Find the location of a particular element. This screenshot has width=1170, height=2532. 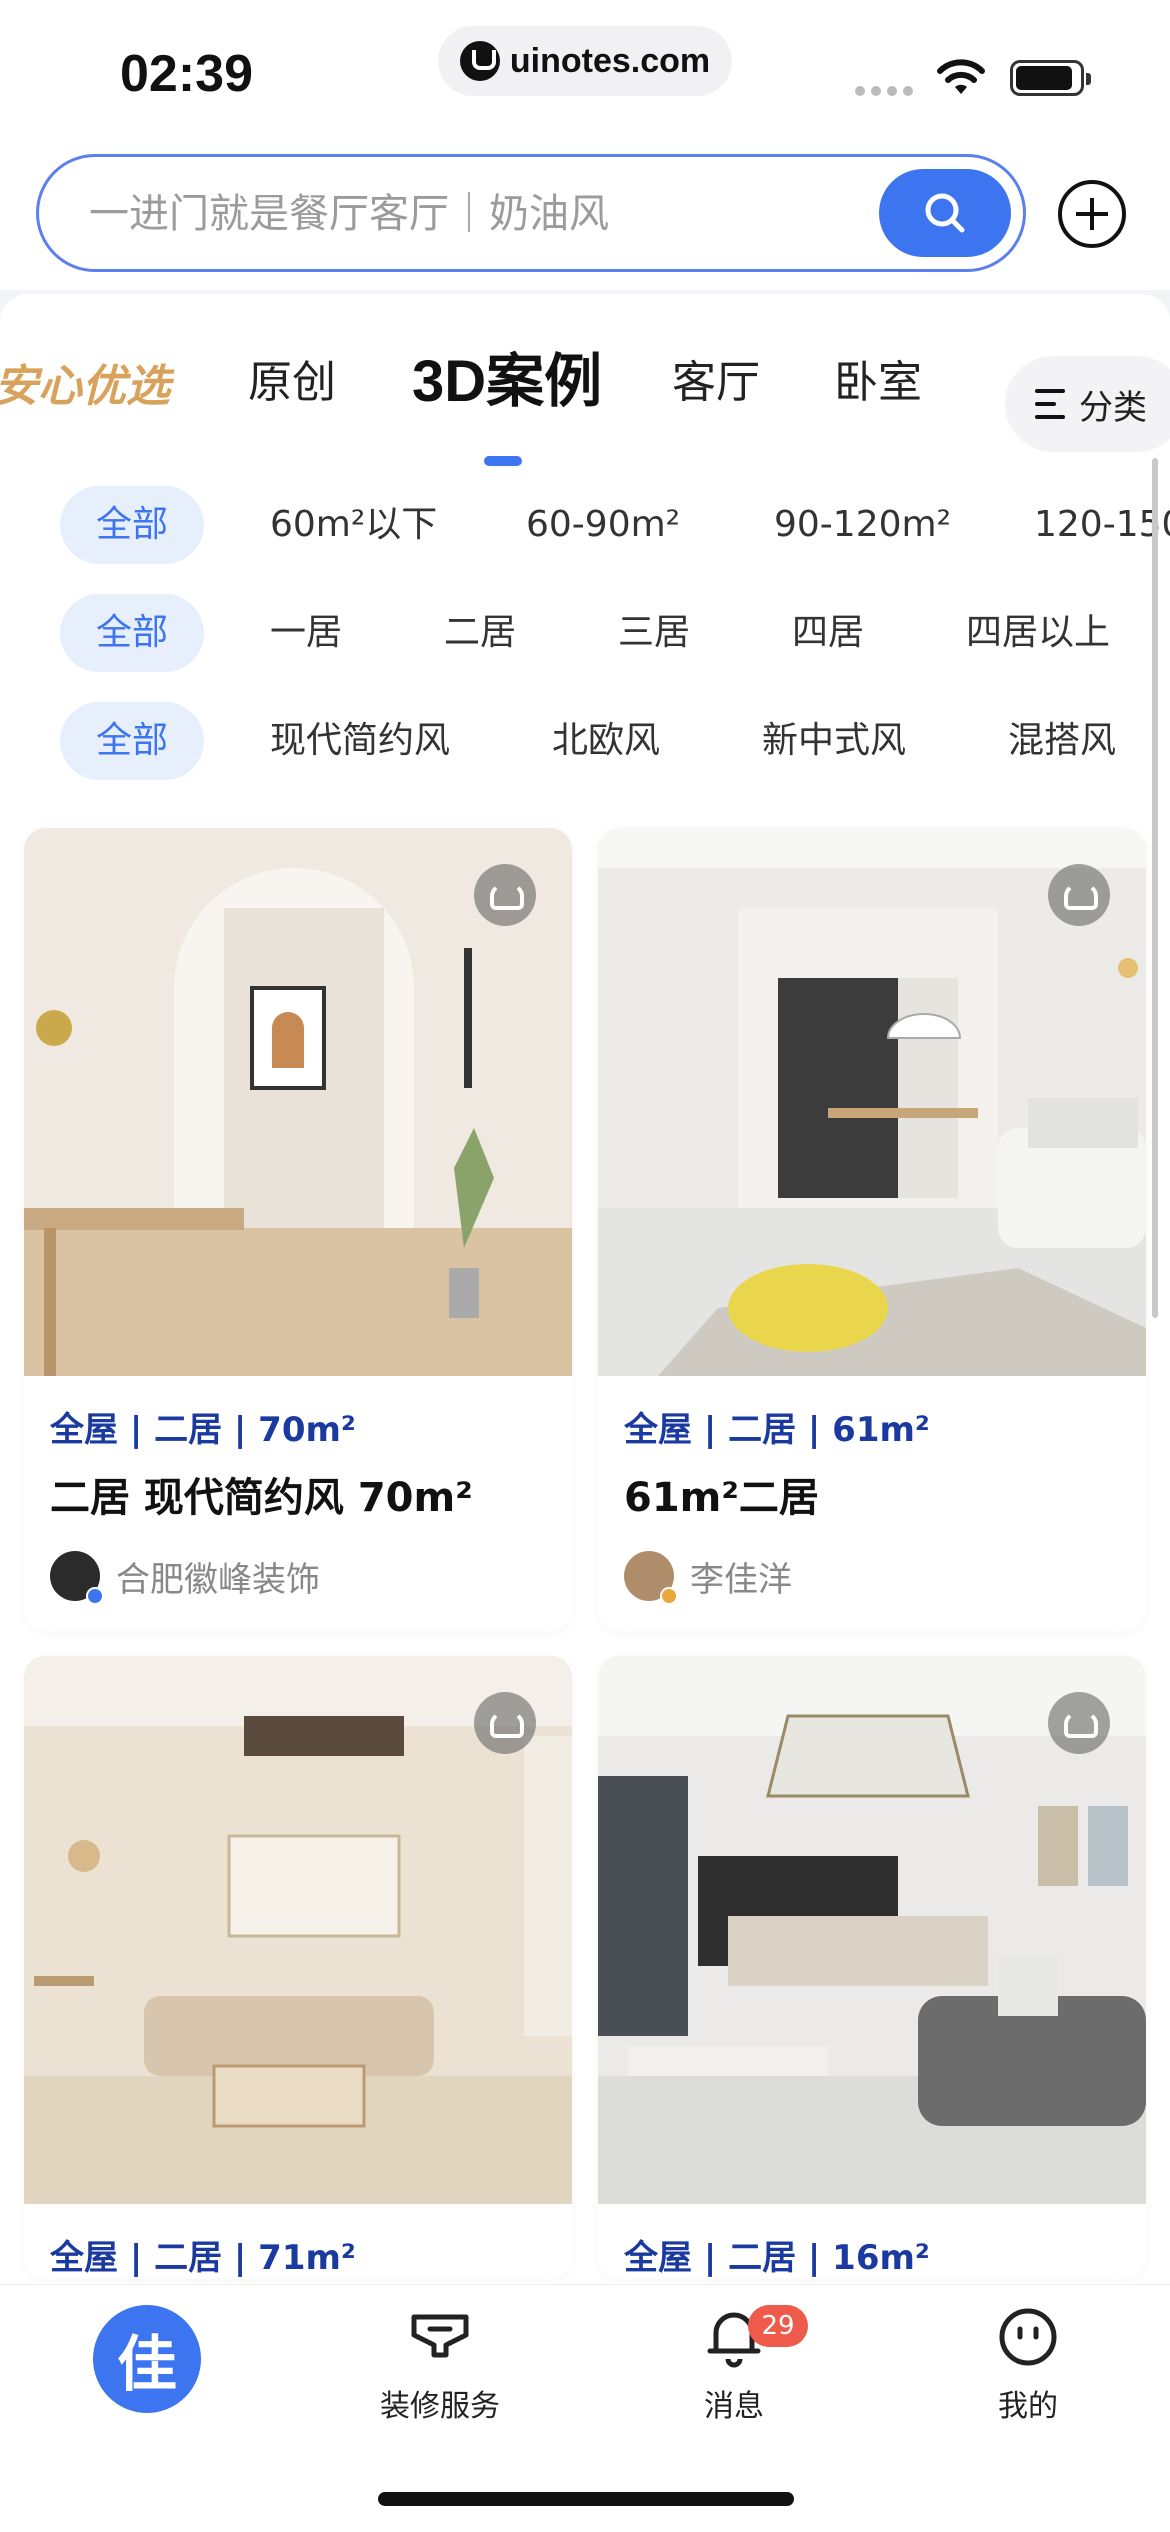

tab-bedroom: 卧室 is located at coordinates (878, 378).